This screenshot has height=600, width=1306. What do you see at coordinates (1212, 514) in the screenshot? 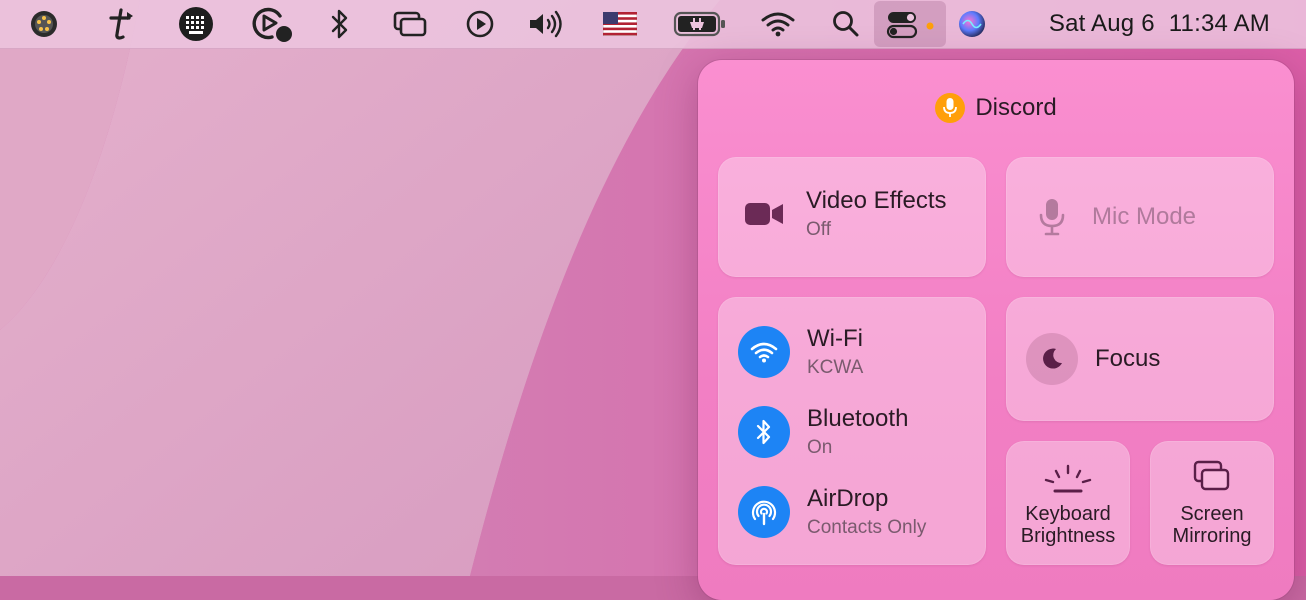
I see `screen-mirroring-label-line1: Screen` at bounding box center [1212, 514].